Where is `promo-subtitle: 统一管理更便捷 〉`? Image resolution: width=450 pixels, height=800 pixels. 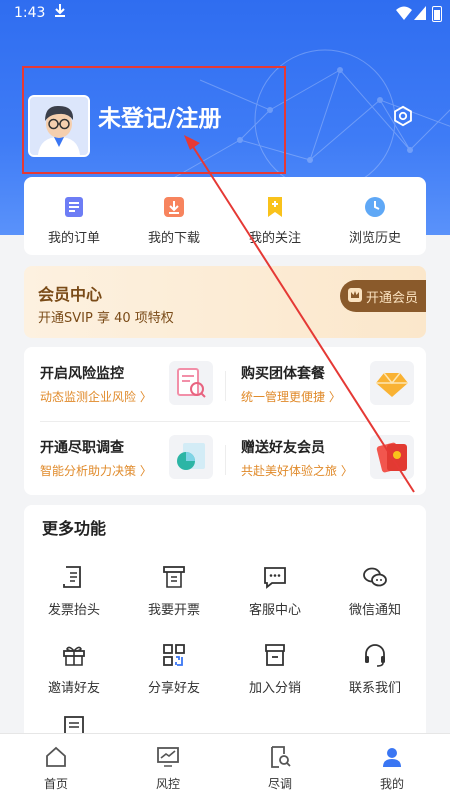
promo-subtitle: 统一管理更便捷 〉 is located at coordinates (291, 397).